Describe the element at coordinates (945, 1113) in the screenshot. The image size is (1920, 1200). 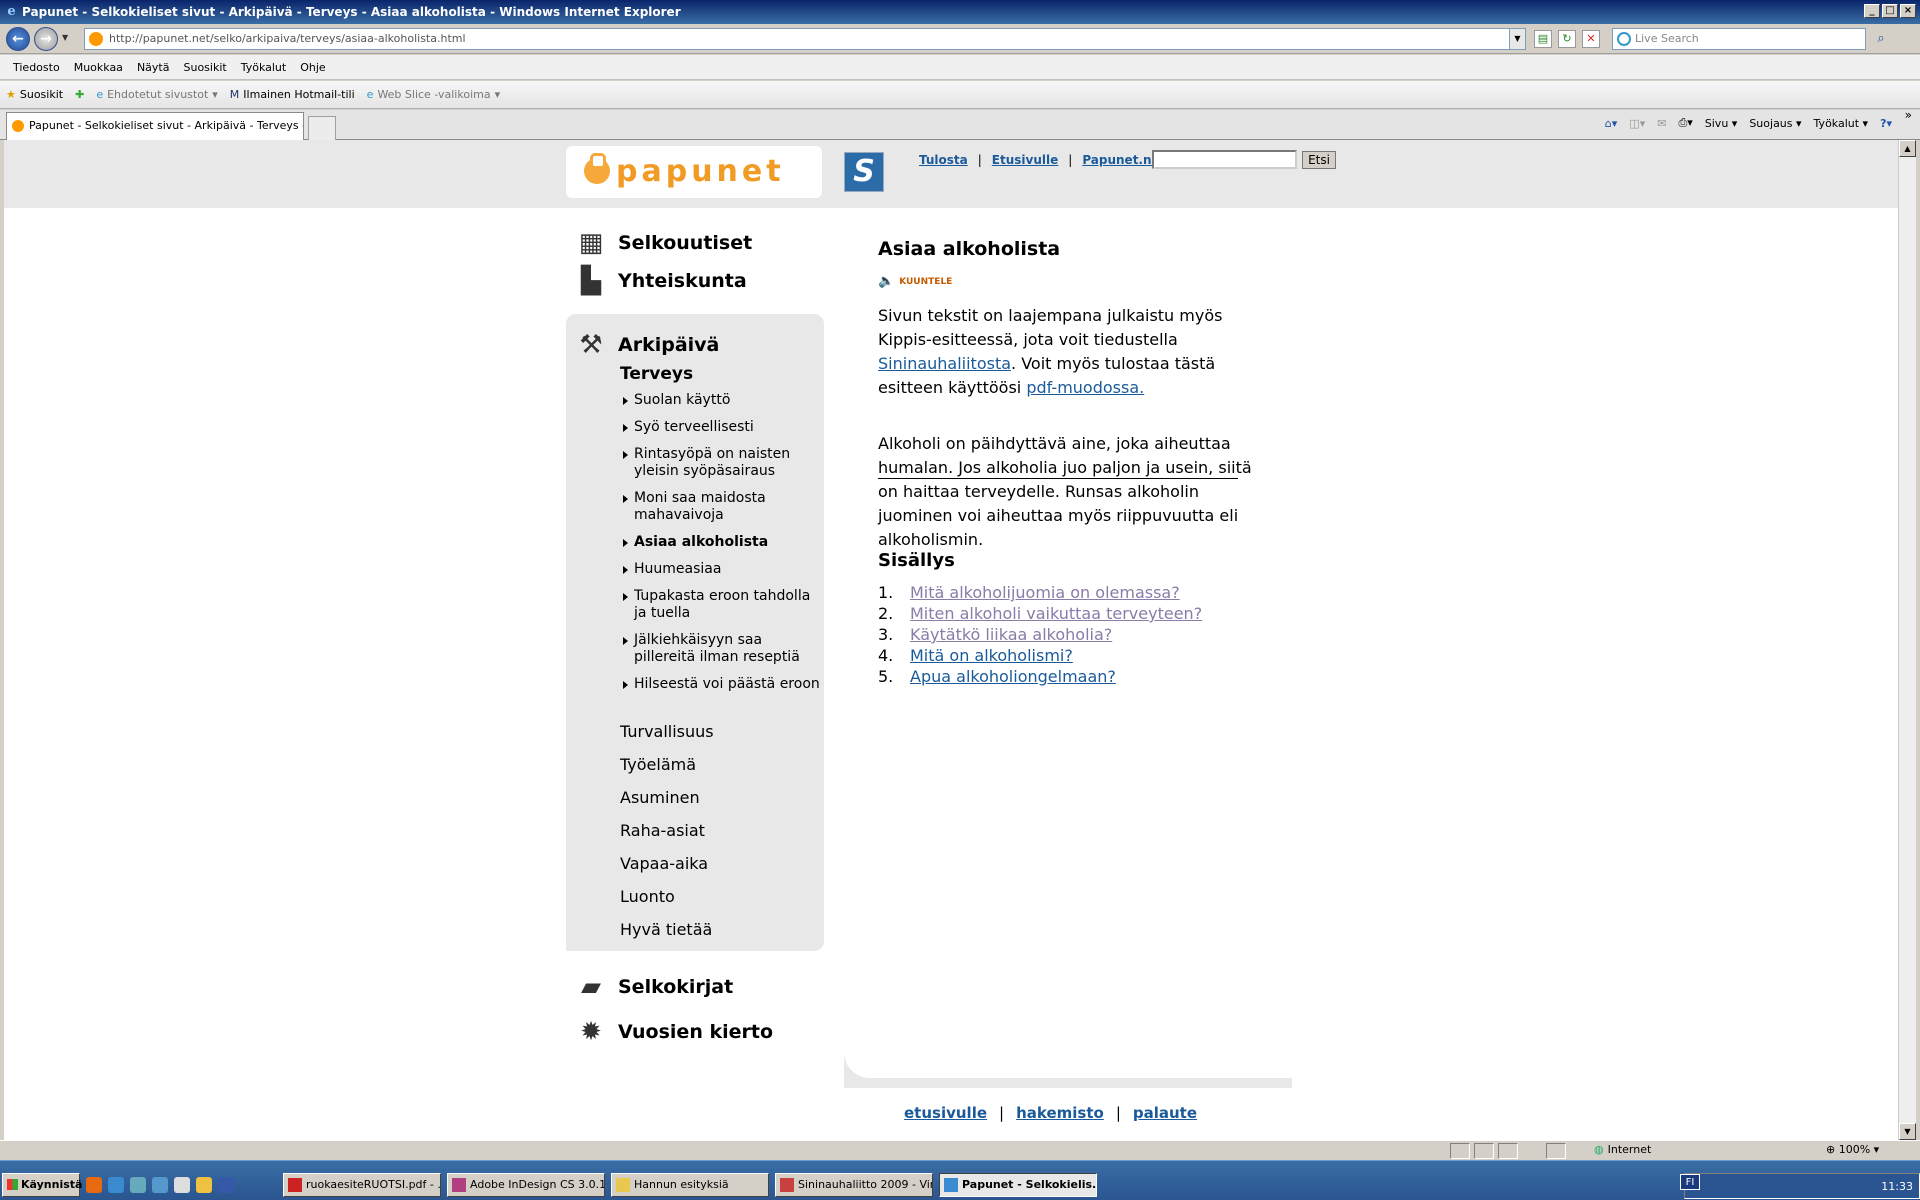
I see `footer-link-home: etusivulle` at that location.